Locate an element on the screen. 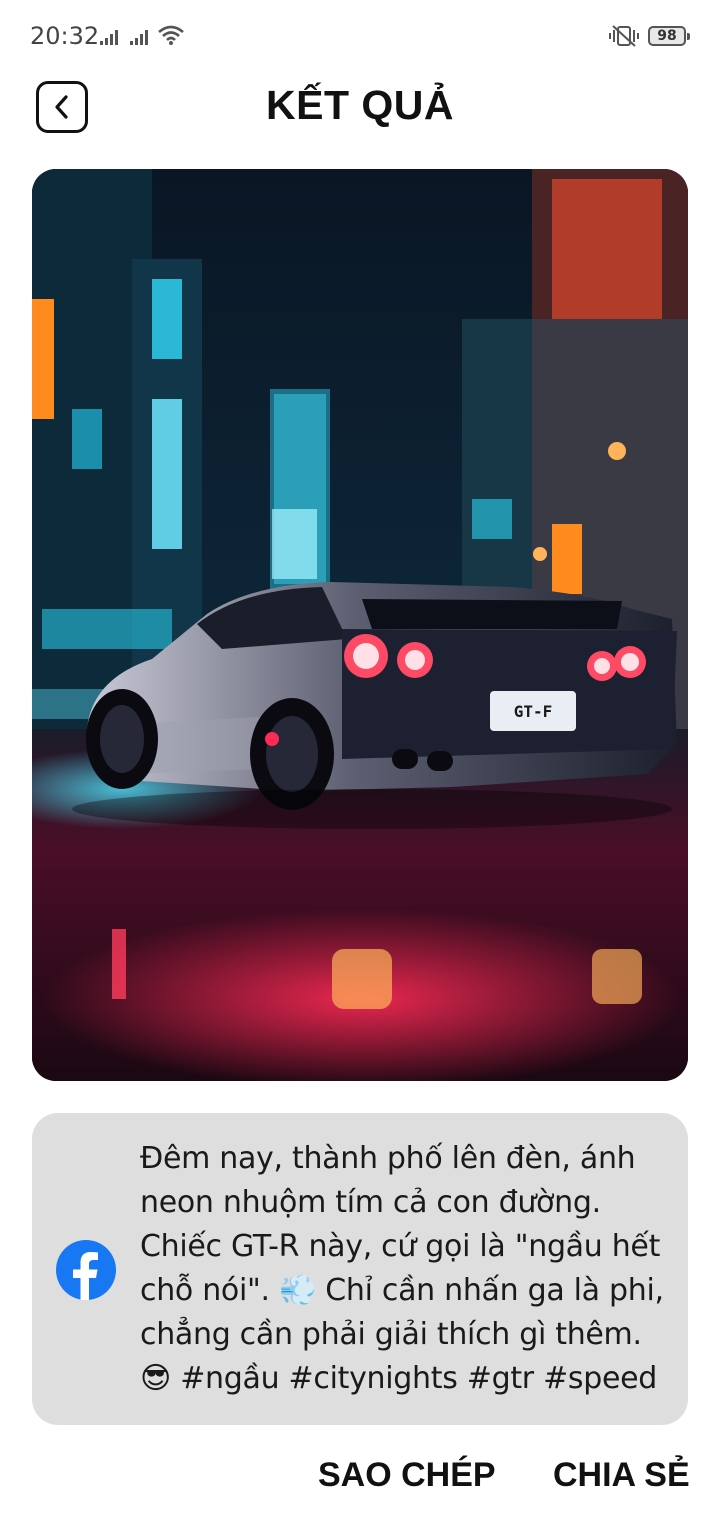 The width and height of the screenshot is (720, 1520). license-plate-text: GT-F is located at coordinates (533, 711).